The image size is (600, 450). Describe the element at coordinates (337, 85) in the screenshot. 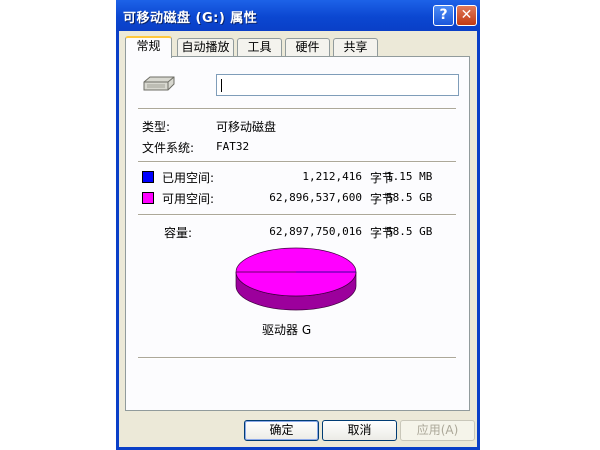

I see `volume-name-input` at that location.